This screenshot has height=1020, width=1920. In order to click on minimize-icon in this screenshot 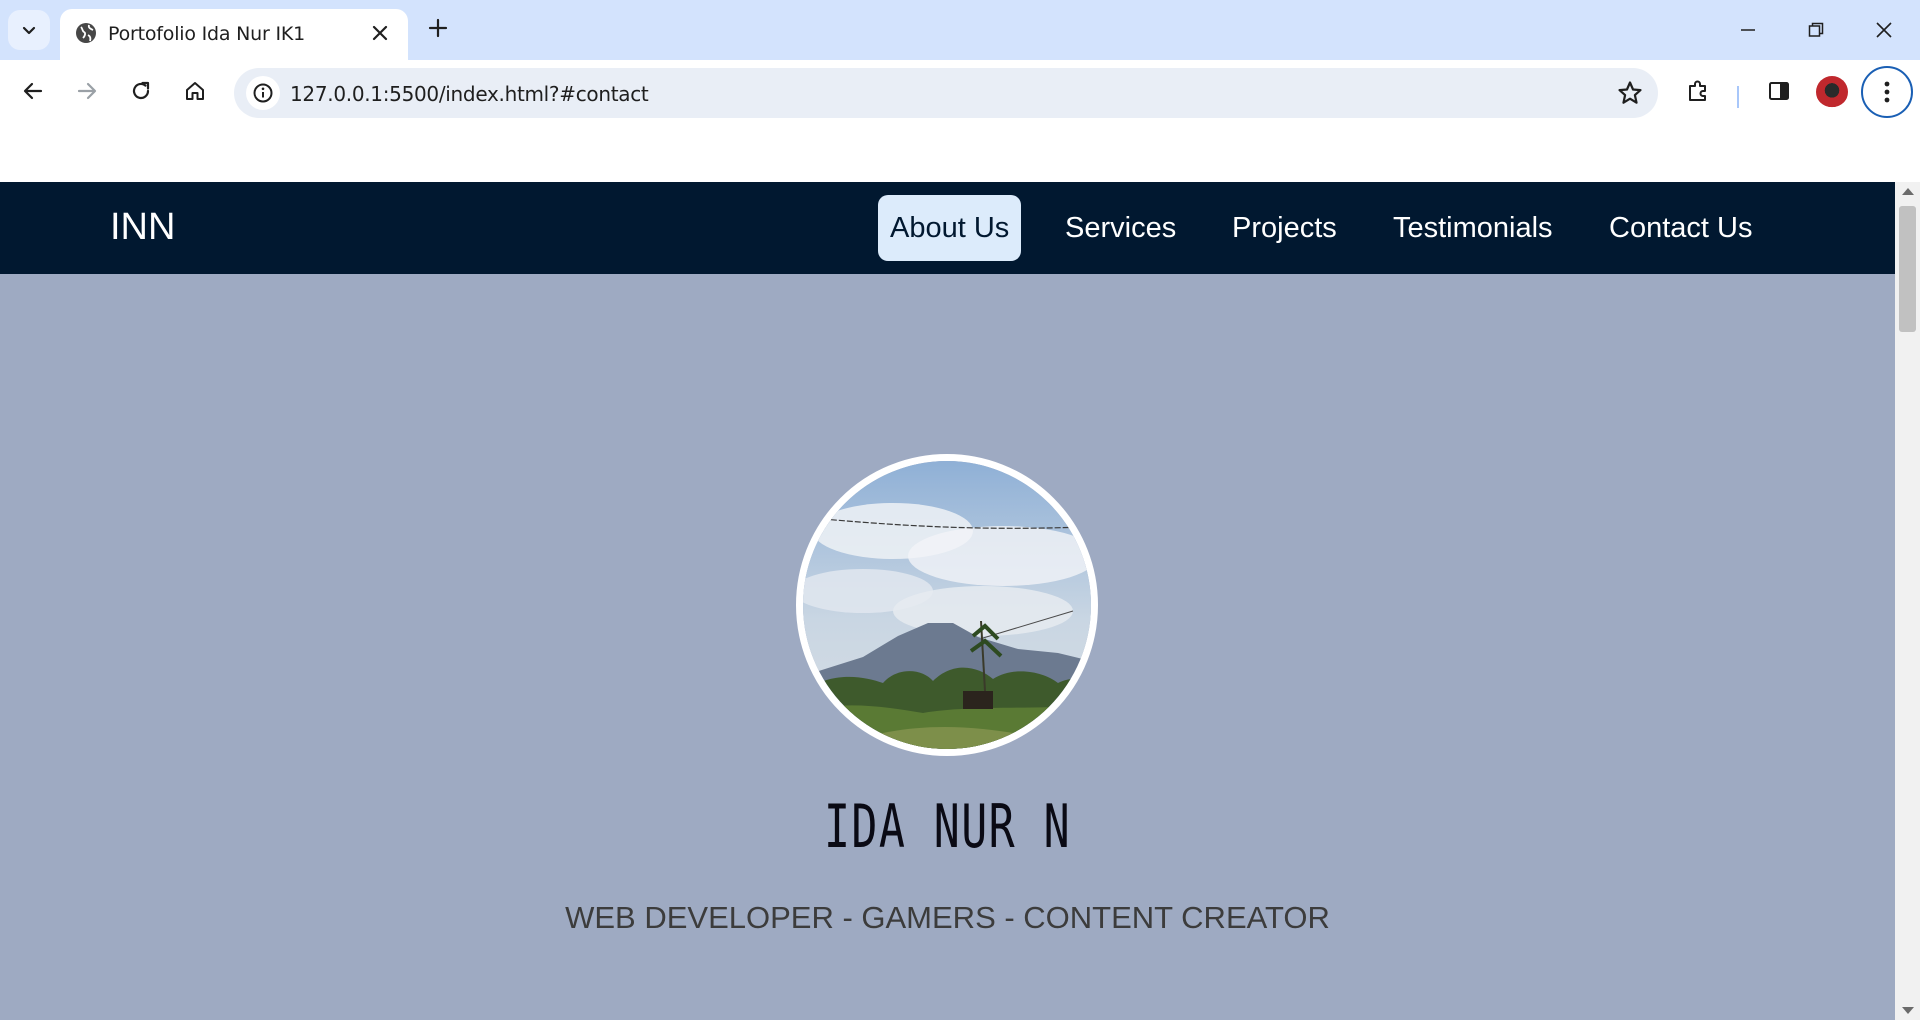, I will do `click(1748, 30)`.